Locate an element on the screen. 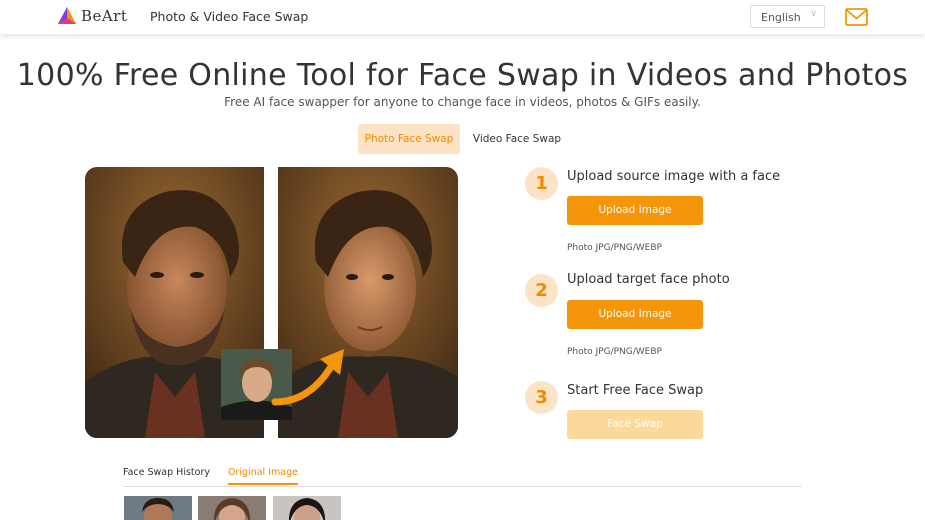 This screenshot has width=925, height=520. tab-original-image: Original Image is located at coordinates (263, 476).